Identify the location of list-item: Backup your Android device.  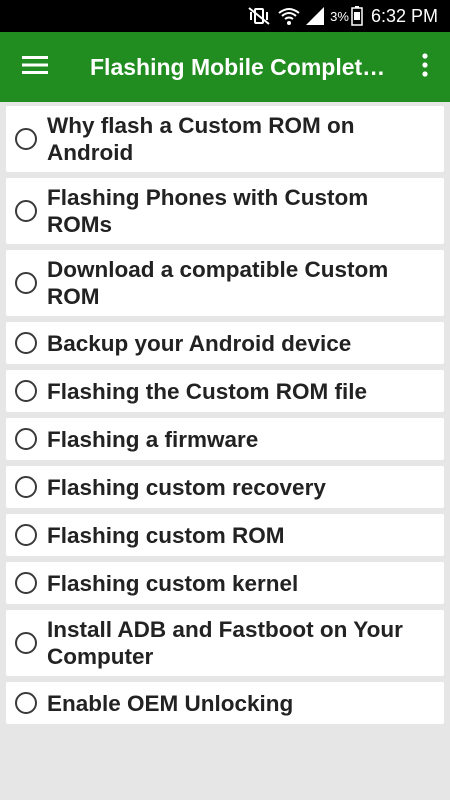
(225, 343).